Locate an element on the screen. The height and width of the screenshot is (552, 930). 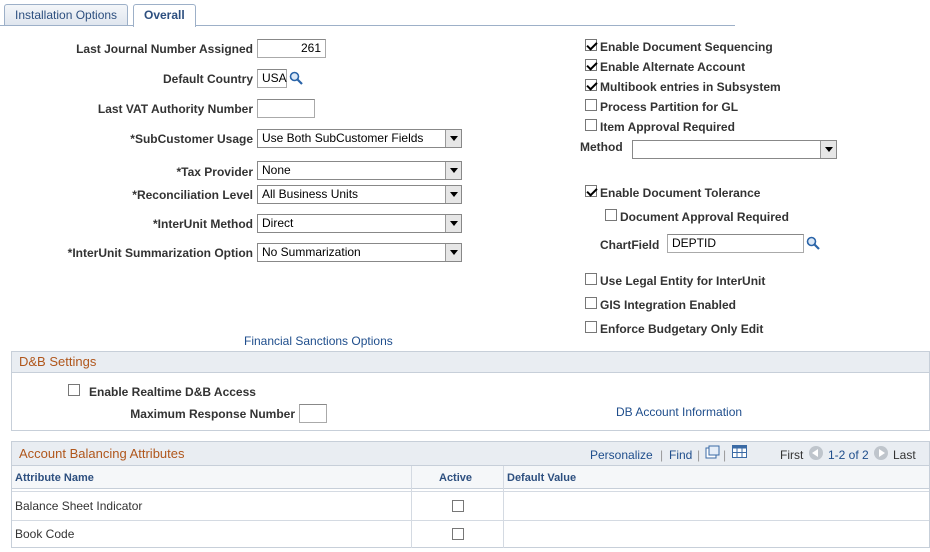
col-active: Active is located at coordinates (456, 478).